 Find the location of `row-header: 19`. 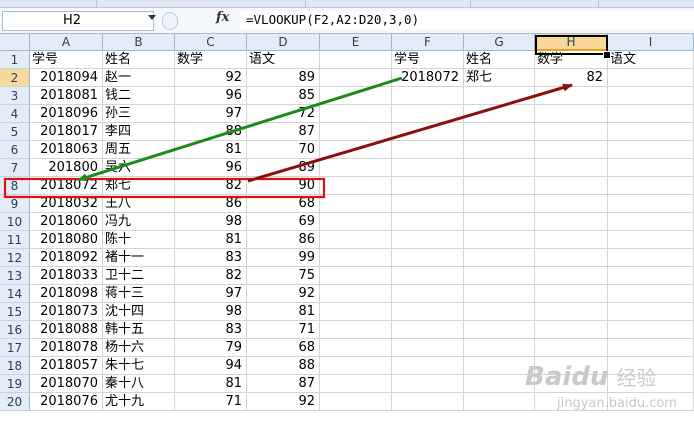

row-header: 19 is located at coordinates (15, 384).